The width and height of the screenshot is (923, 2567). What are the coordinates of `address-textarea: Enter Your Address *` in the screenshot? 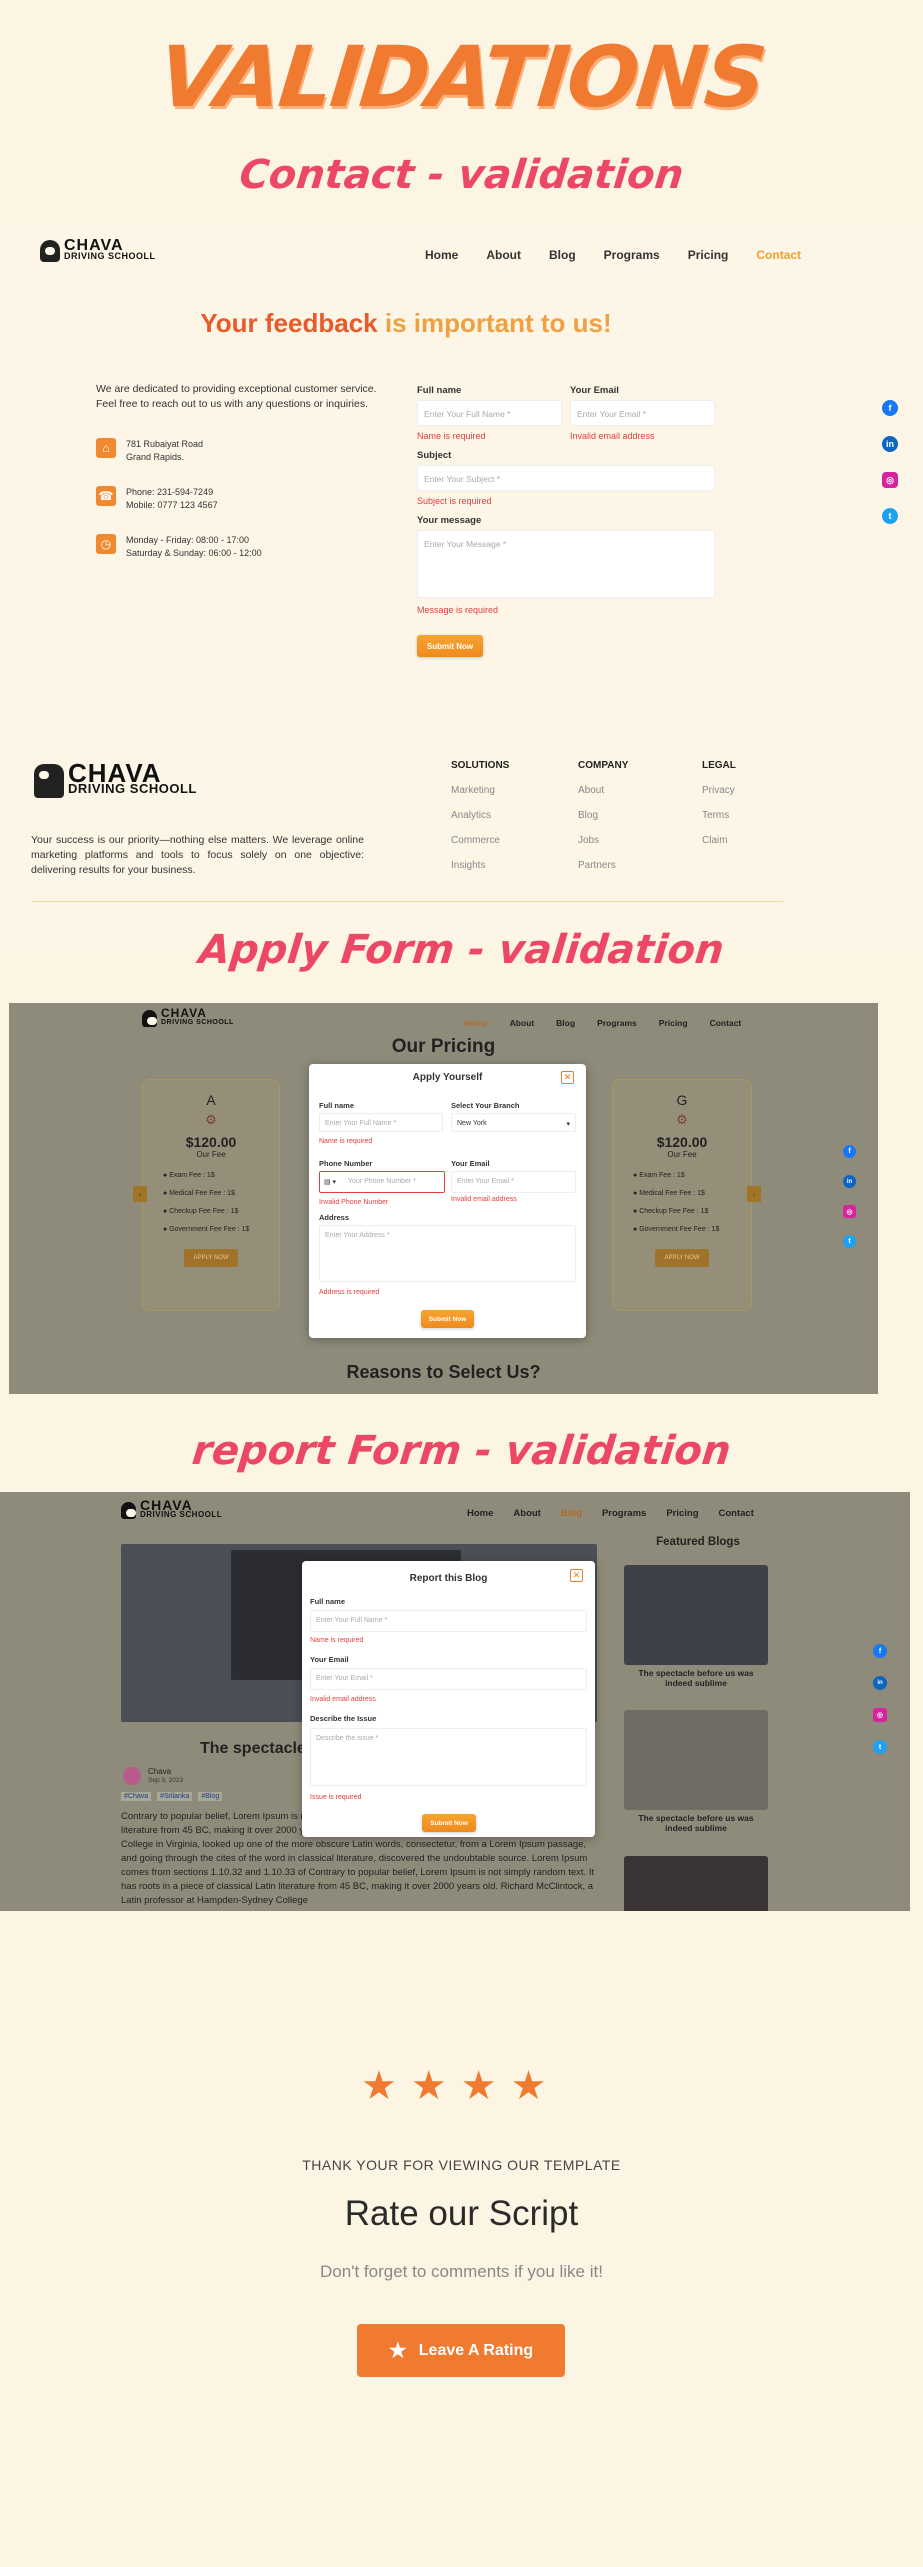 It's located at (447, 1253).